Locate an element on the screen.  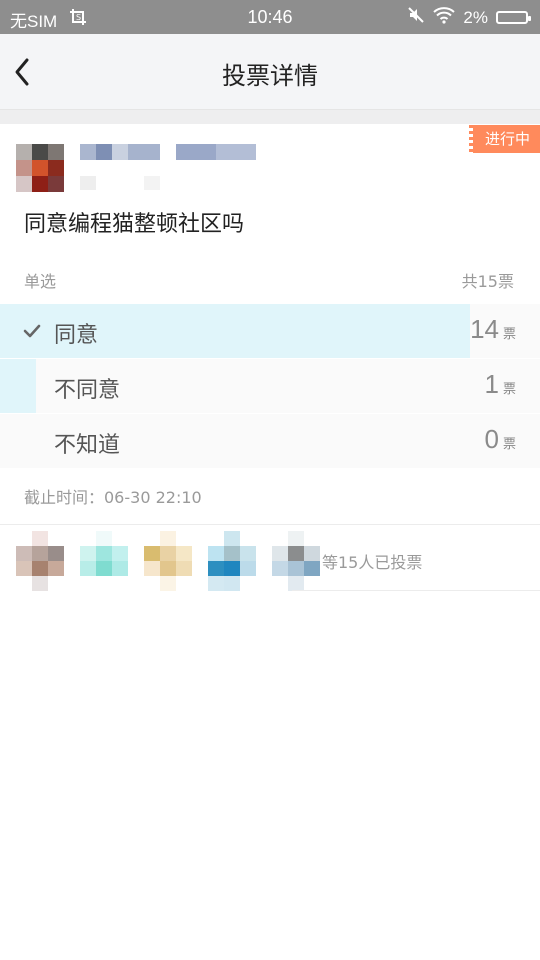
mute-icon is located at coordinates (416, 17).